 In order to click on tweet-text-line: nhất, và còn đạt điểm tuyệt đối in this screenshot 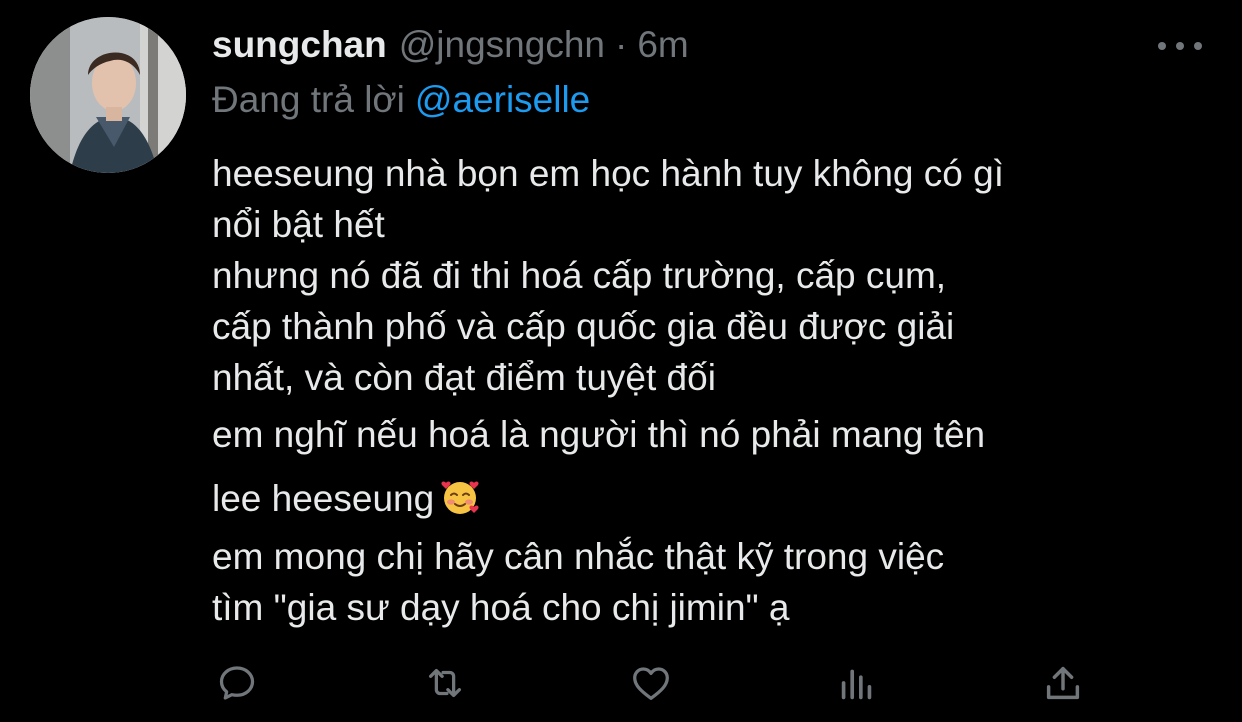, I will do `click(464, 377)`.